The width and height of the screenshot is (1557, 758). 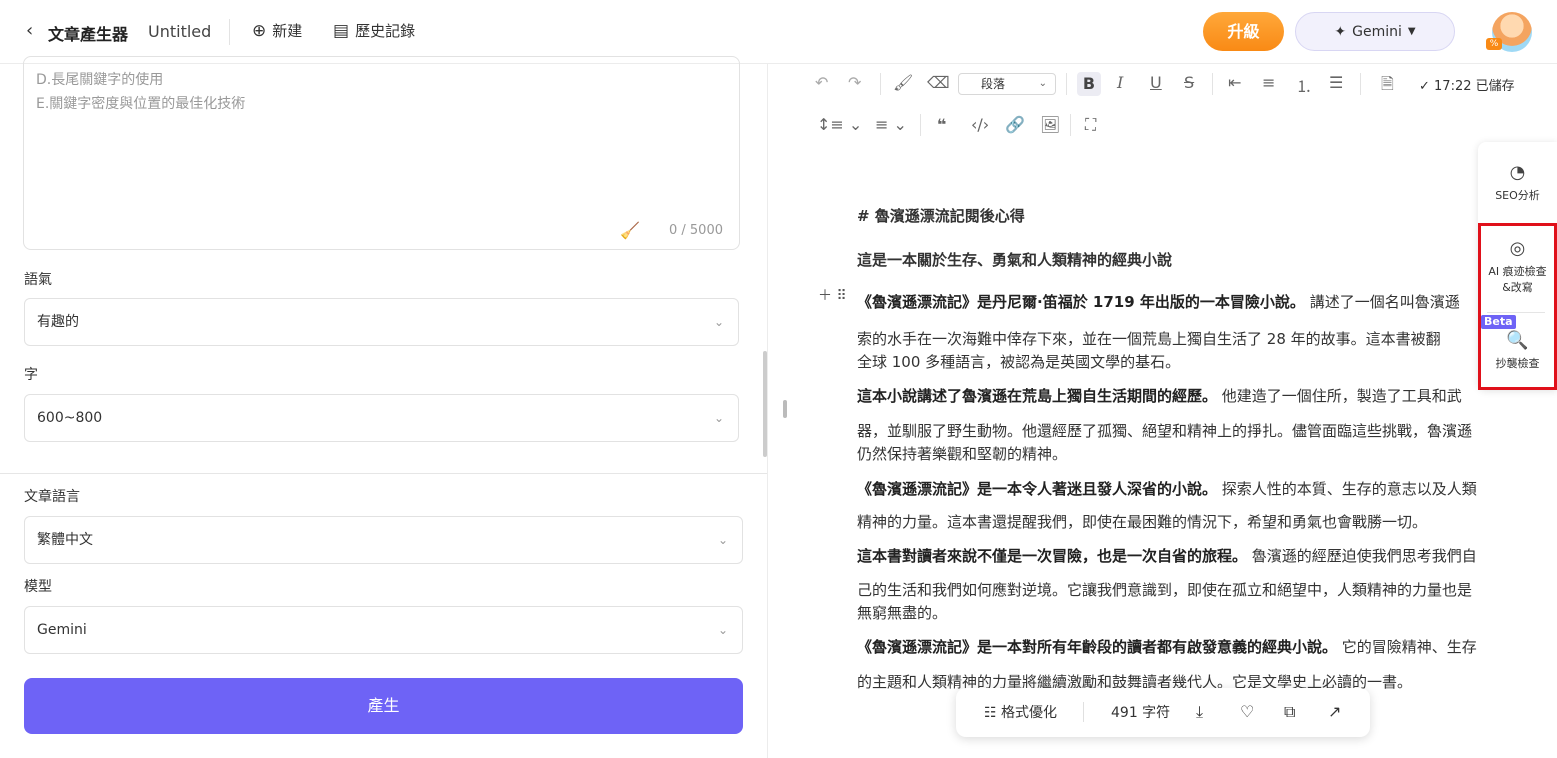 What do you see at coordinates (385, 31) in the screenshot?
I see `history-button-label: 歷史記錄` at bounding box center [385, 31].